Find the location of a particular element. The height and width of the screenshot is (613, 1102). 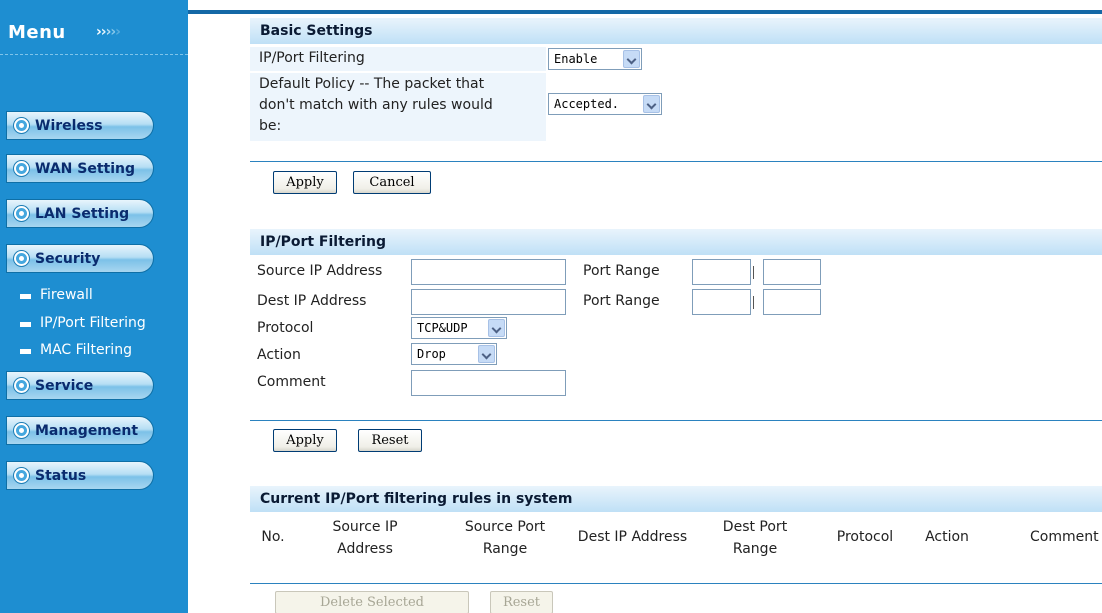

column-header-dest-ip: Dest IP Address is located at coordinates (632, 537).